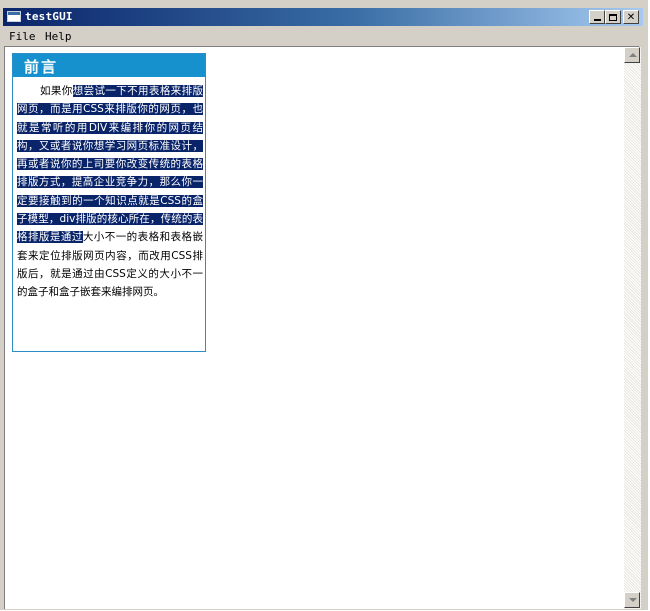 This screenshot has height=611, width=650. I want to click on minimize-icon, so click(597, 20).